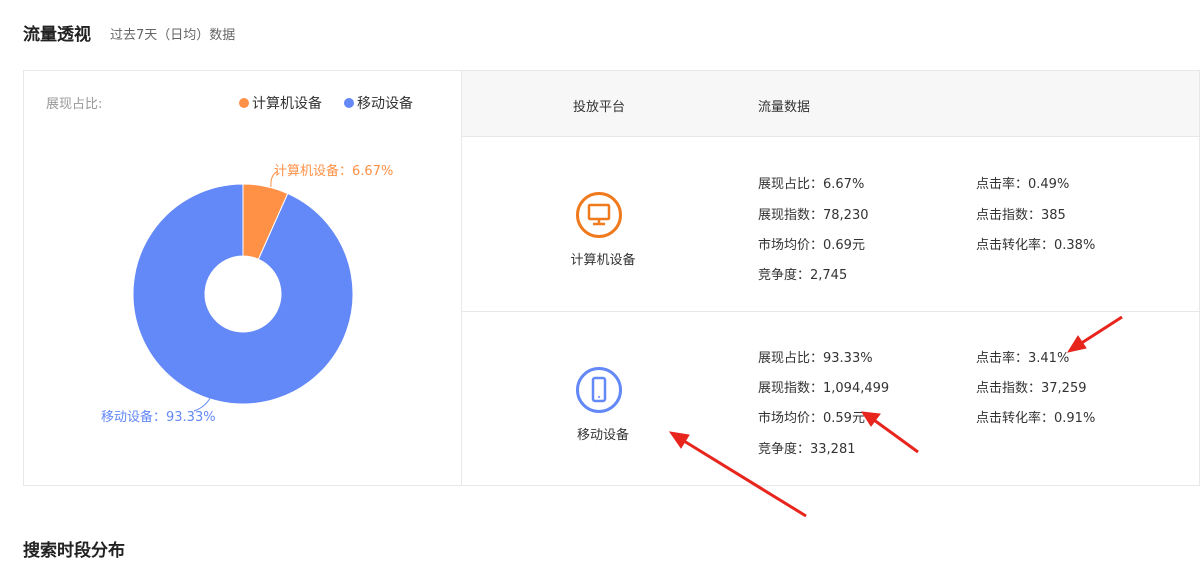 The image size is (1200, 571). I want to click on metric: 点击率：0.49%, so click(1023, 184).